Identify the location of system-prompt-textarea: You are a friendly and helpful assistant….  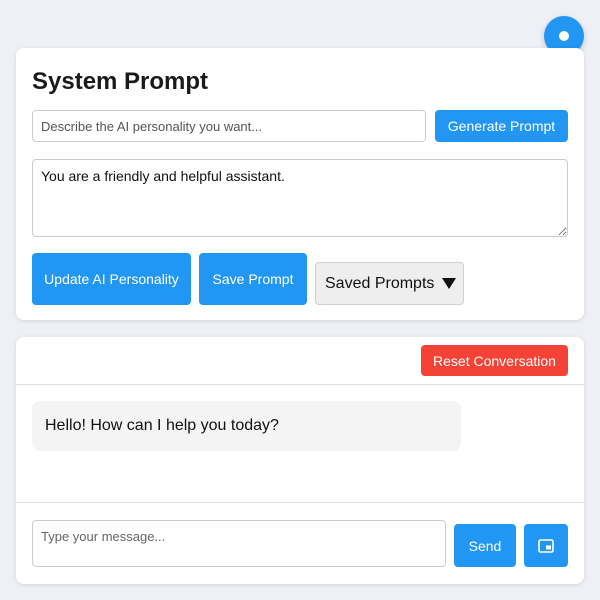
(300, 198).